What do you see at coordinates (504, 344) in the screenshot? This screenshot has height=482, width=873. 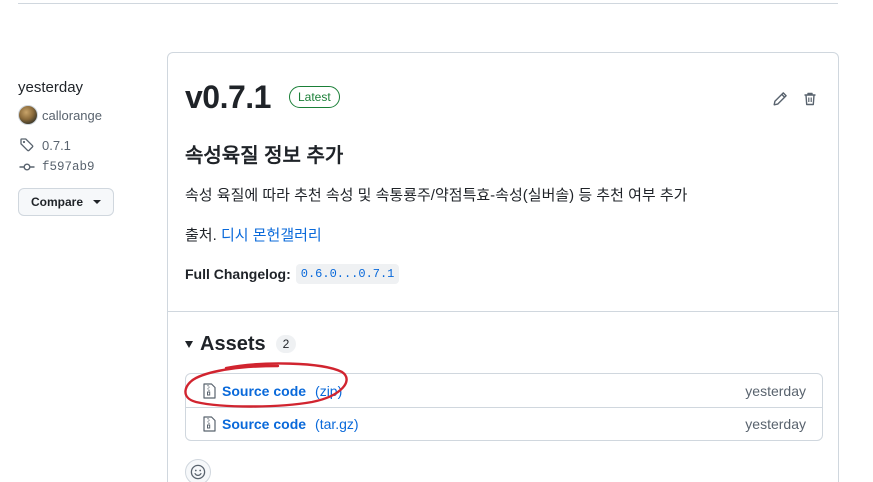 I see `assets-toggle: Assets 2` at bounding box center [504, 344].